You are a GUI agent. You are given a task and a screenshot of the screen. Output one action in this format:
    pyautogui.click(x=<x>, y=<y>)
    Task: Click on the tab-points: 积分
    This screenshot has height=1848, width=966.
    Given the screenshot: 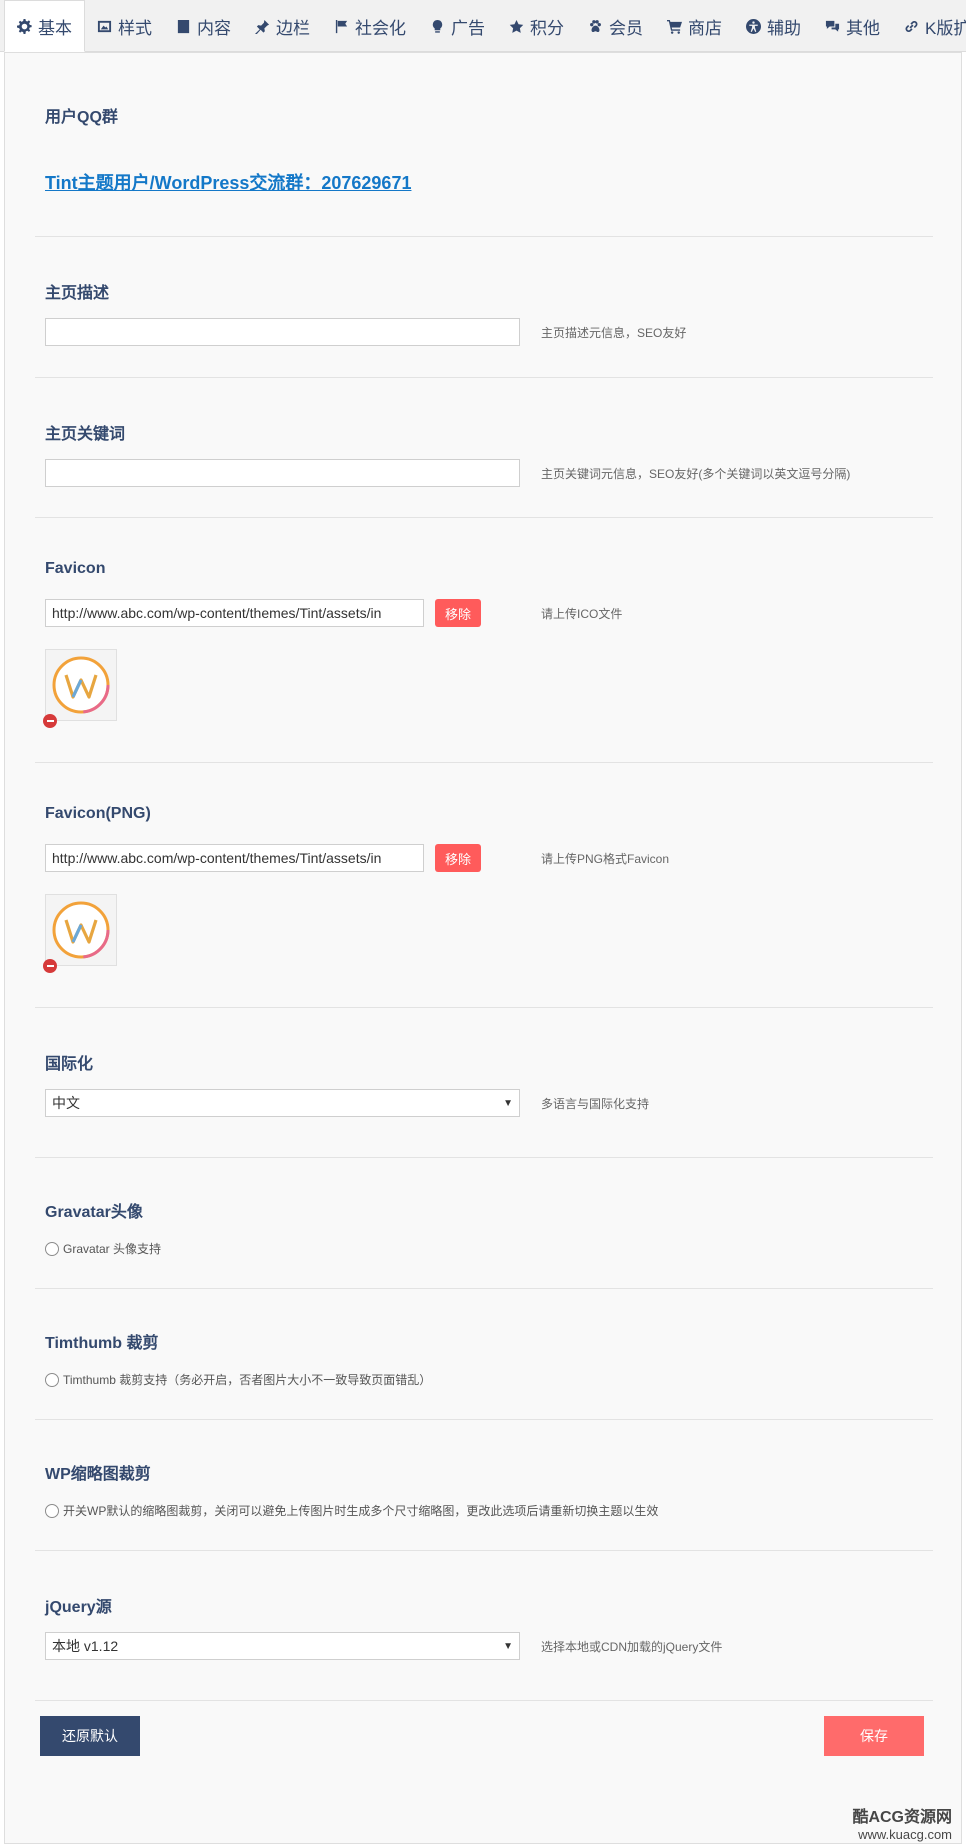 What is the action you would take?
    pyautogui.click(x=536, y=26)
    